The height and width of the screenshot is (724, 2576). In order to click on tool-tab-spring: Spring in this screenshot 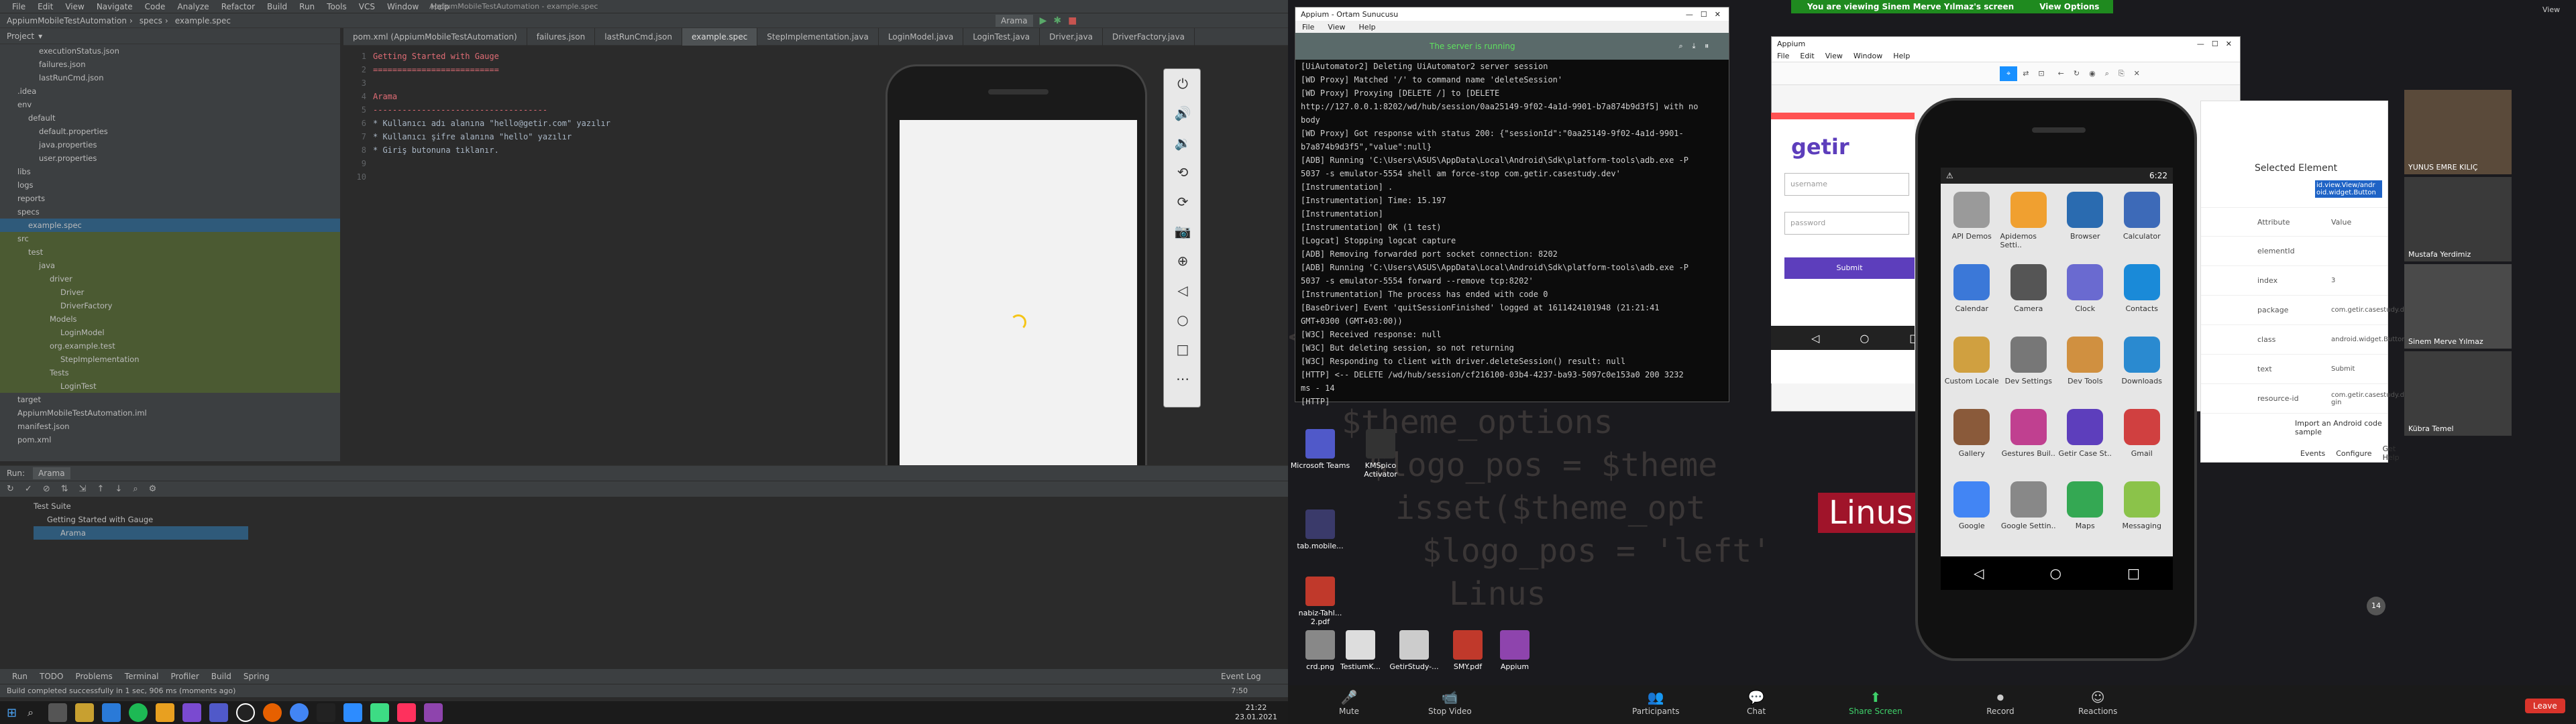, I will do `click(257, 676)`.